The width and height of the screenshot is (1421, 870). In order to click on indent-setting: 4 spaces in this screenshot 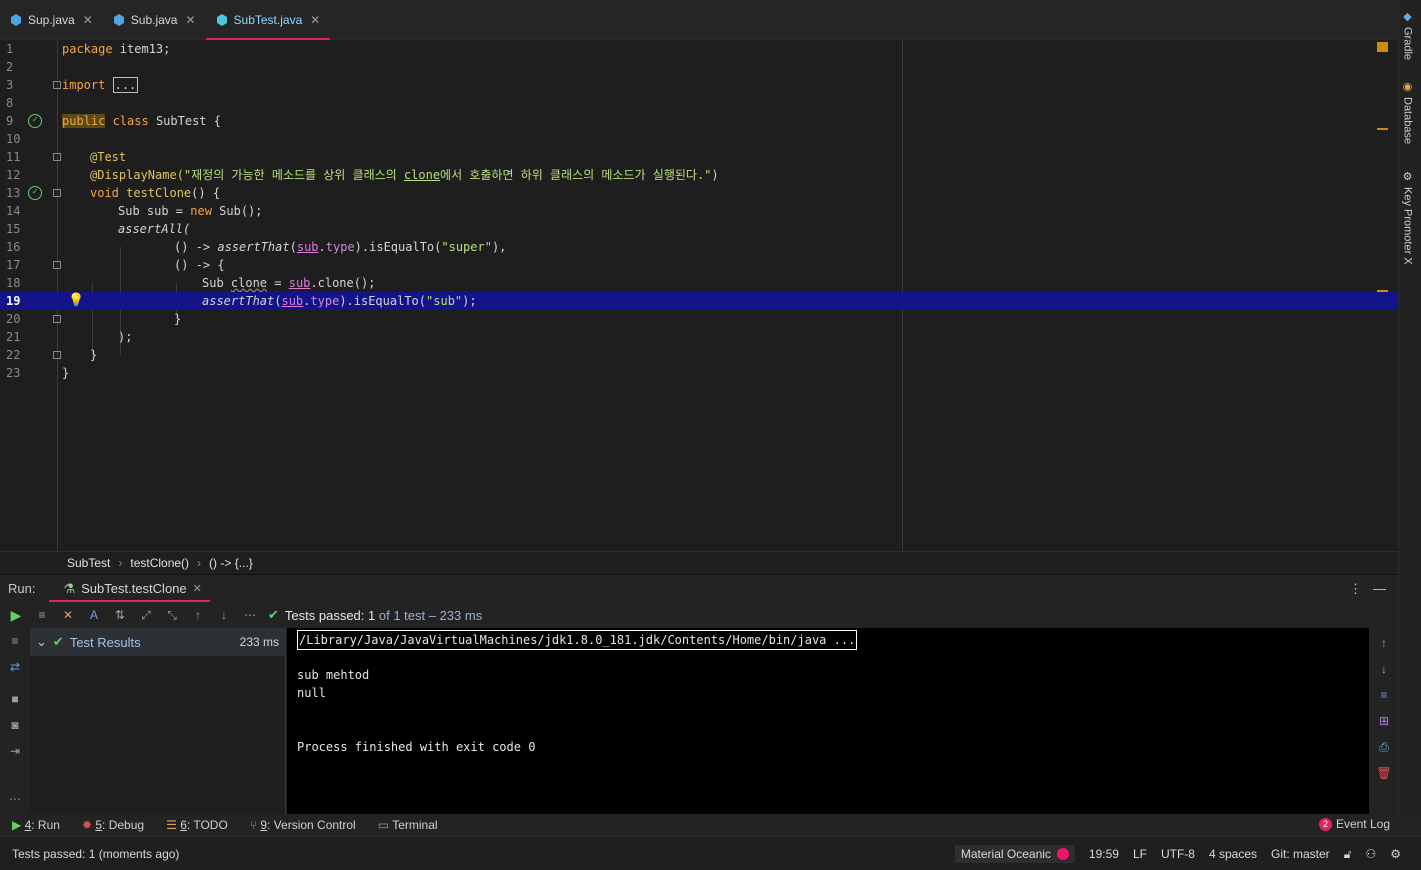, I will do `click(1233, 854)`.